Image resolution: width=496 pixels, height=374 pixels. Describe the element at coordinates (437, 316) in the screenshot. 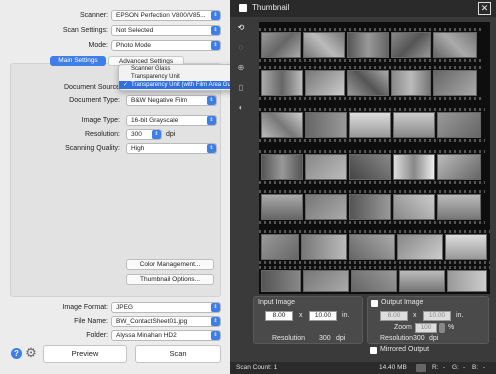

I see `output-height-field: 10.00` at that location.